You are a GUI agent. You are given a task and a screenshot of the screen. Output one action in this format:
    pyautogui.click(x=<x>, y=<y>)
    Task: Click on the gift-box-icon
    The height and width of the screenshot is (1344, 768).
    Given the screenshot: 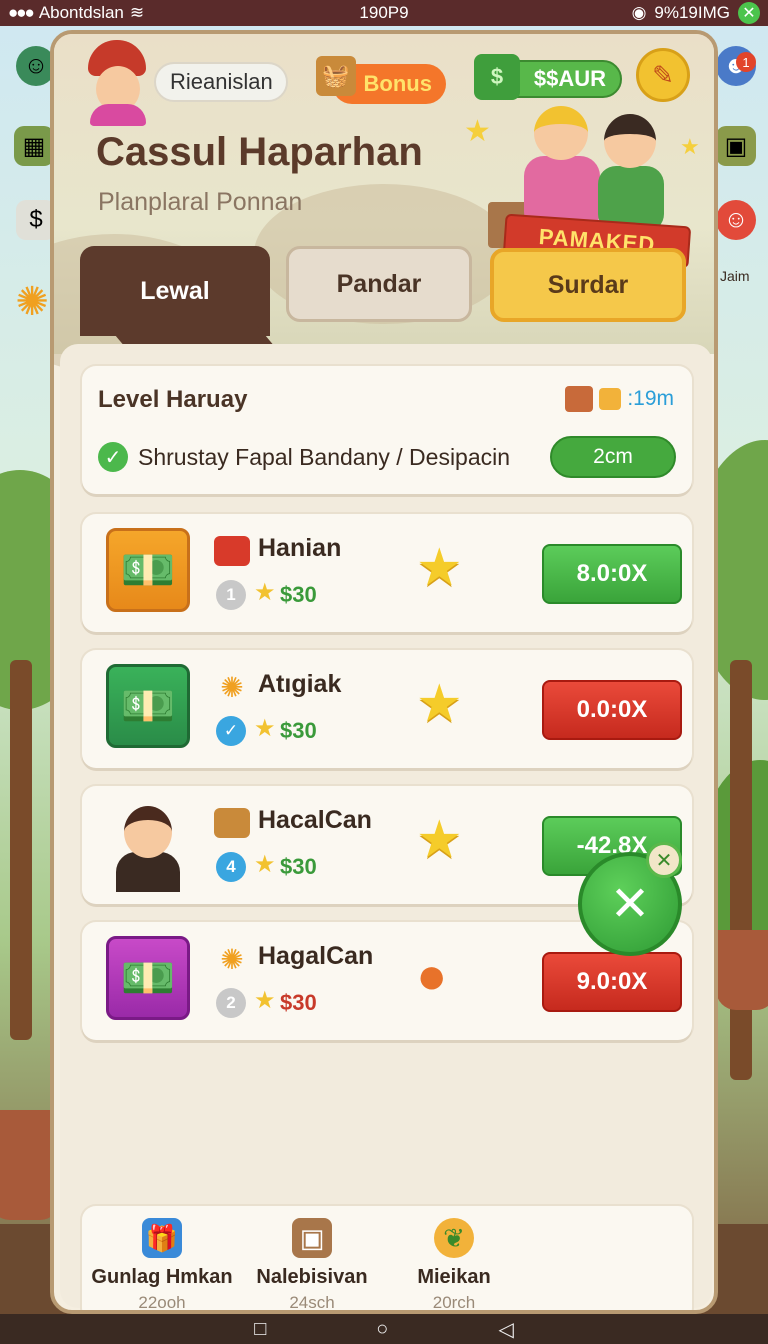 What is the action you would take?
    pyautogui.click(x=232, y=551)
    